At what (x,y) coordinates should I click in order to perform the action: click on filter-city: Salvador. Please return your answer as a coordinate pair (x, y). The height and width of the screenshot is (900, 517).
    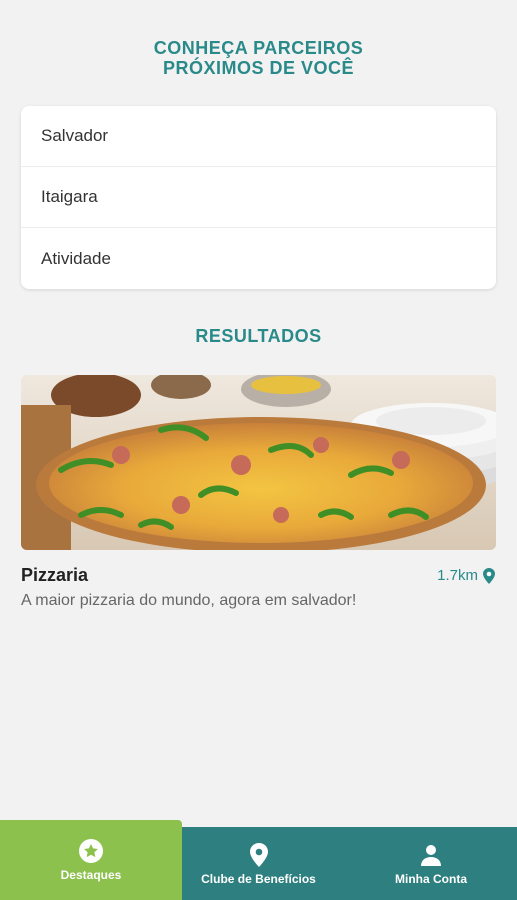
    Looking at the image, I should click on (258, 136).